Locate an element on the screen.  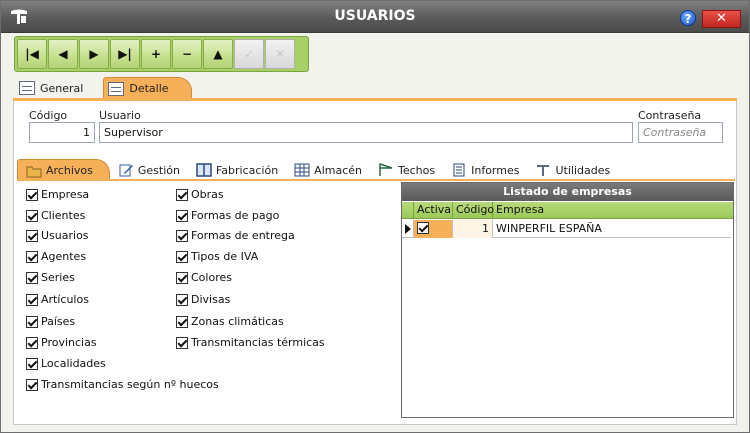
check-empresa: Empresa is located at coordinates (57, 194).